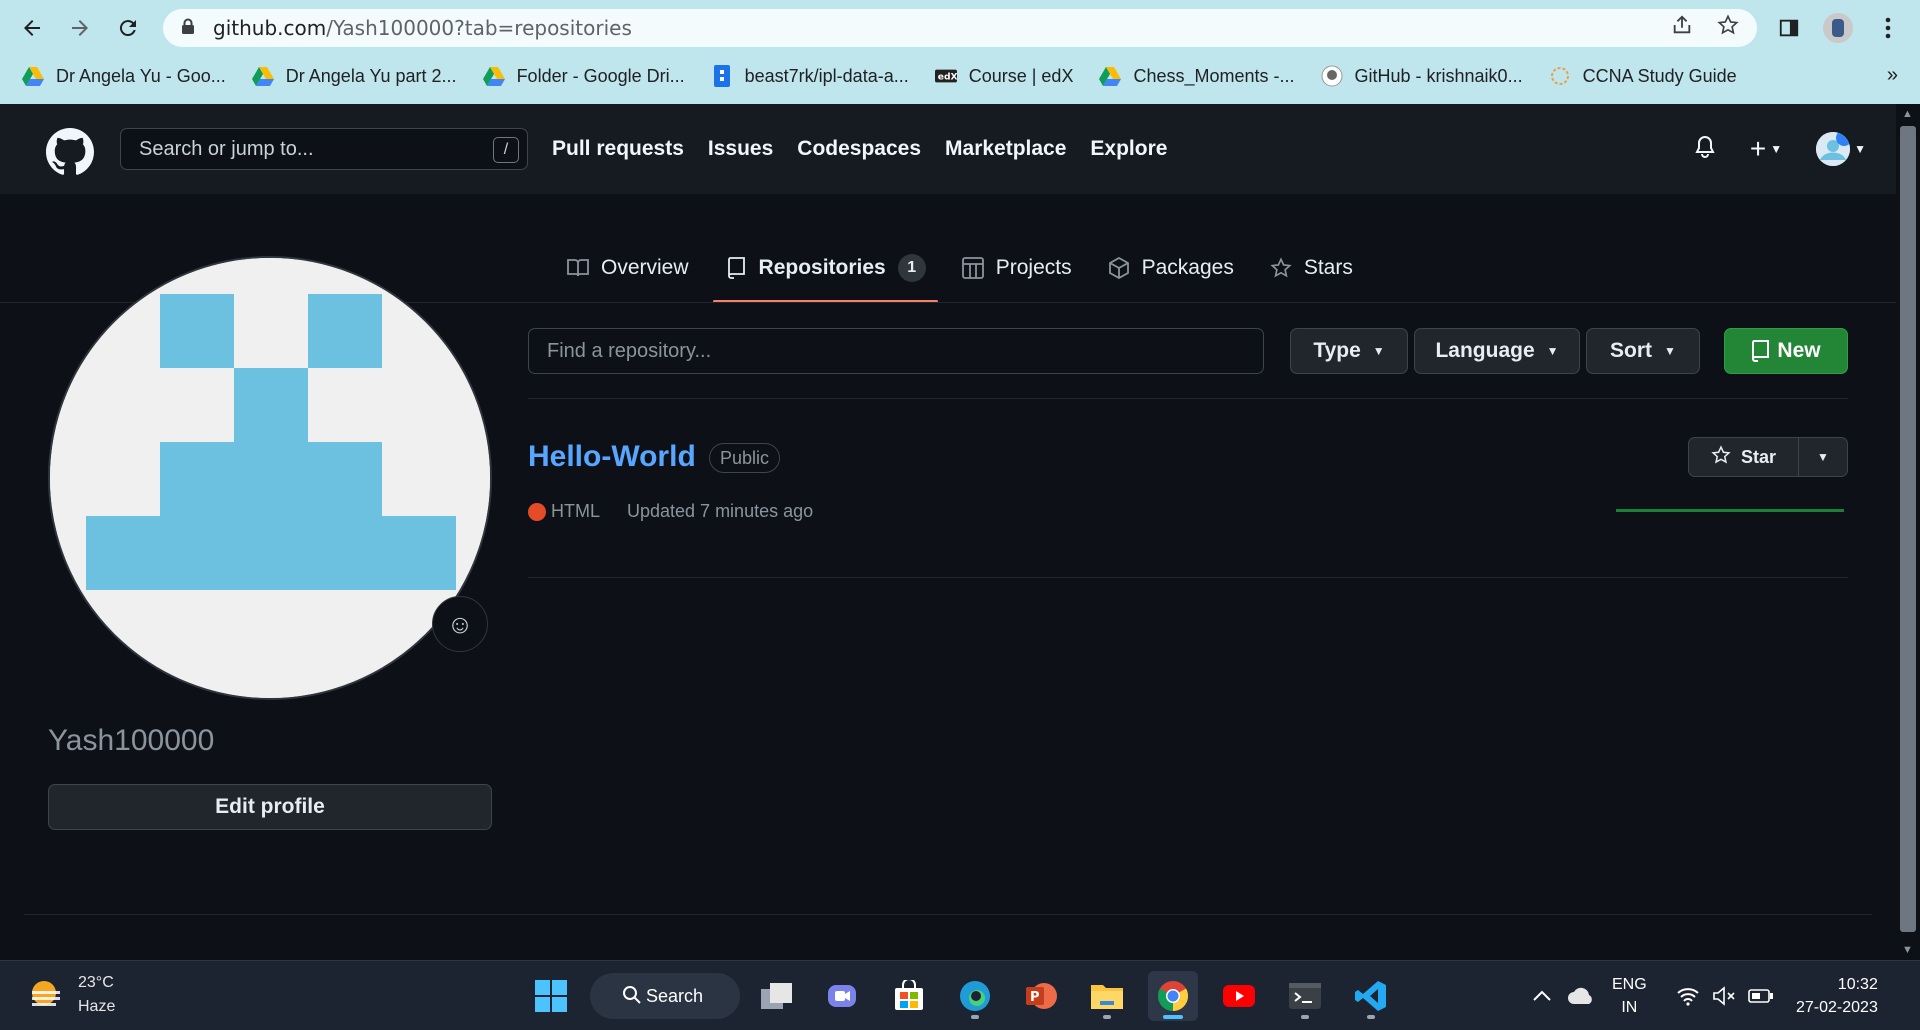 Image resolution: width=1920 pixels, height=1030 pixels. I want to click on bookmark-item: CCNA Study Guide, so click(1643, 76).